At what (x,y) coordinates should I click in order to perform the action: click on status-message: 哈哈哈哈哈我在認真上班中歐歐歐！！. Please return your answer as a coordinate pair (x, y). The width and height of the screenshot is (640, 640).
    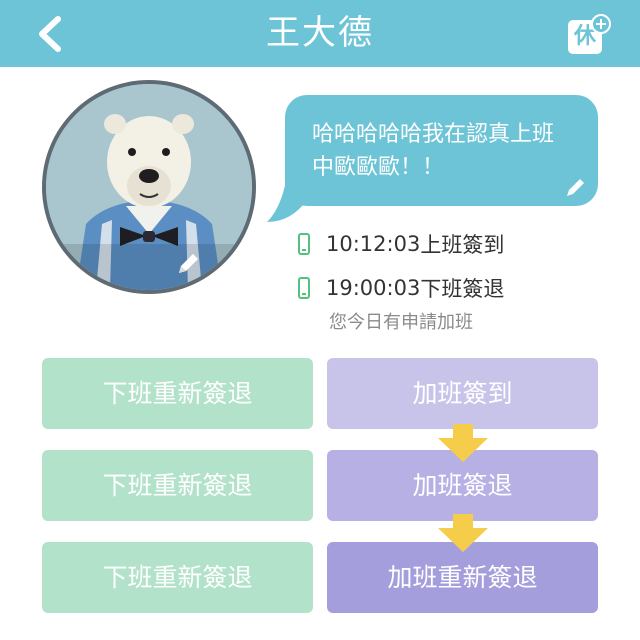
    Looking at the image, I should click on (433, 151).